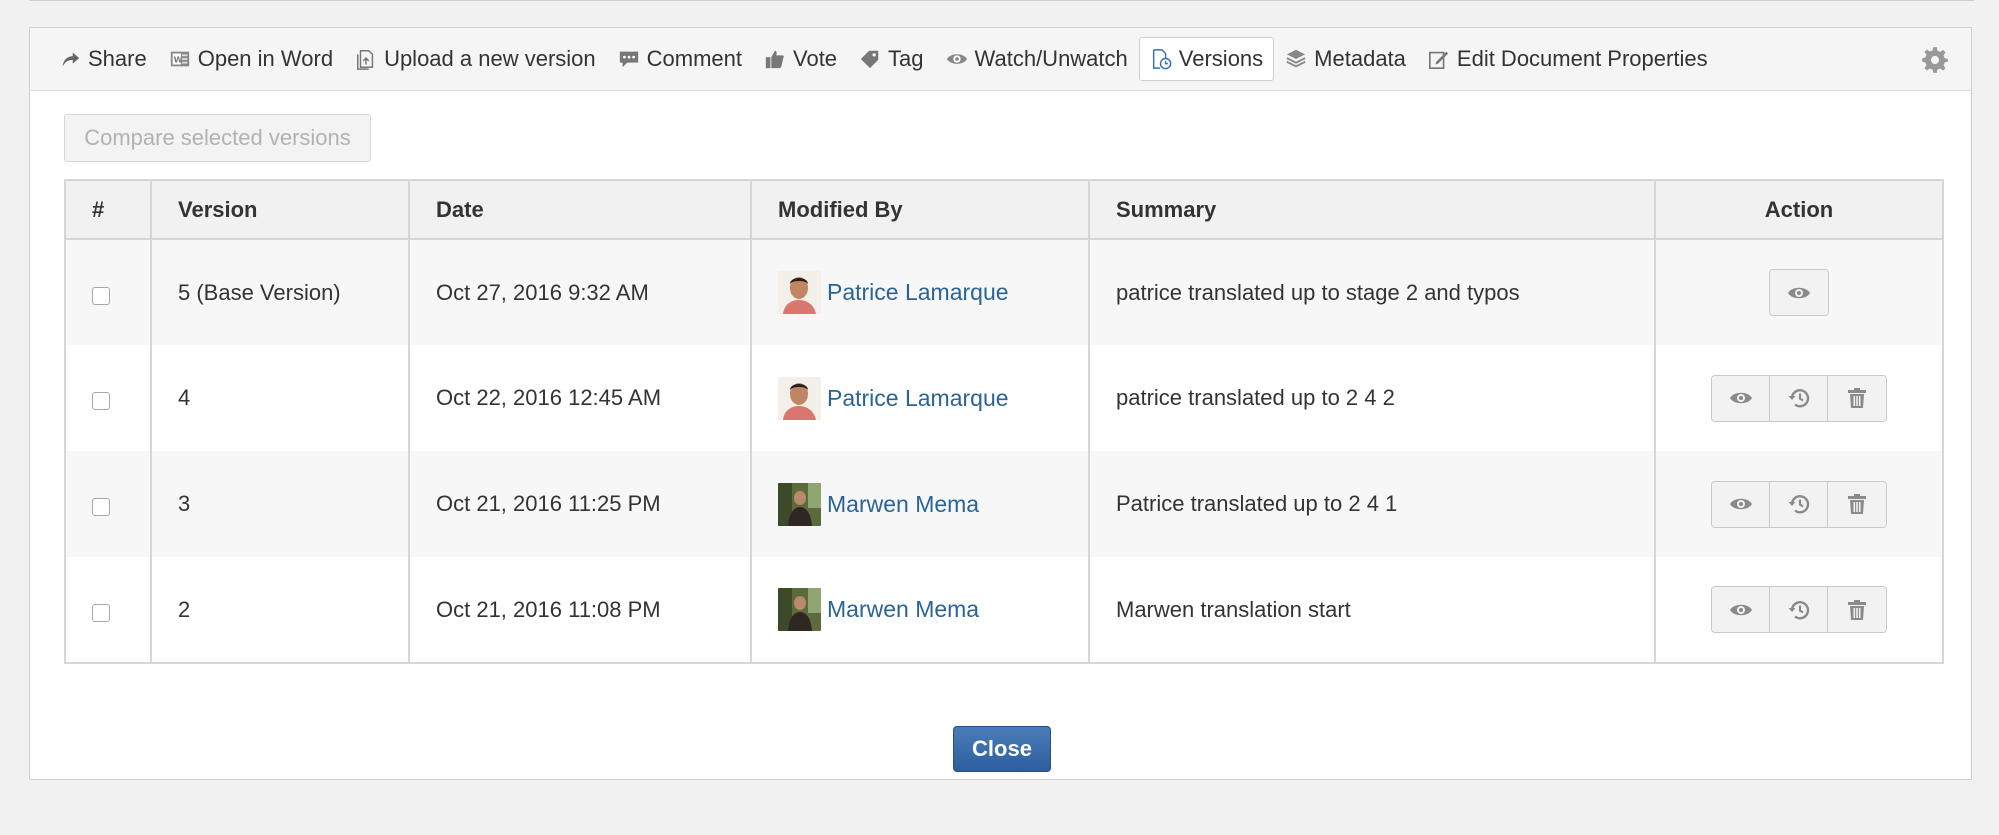  What do you see at coordinates (1002, 749) in the screenshot?
I see `close-button: Close` at bounding box center [1002, 749].